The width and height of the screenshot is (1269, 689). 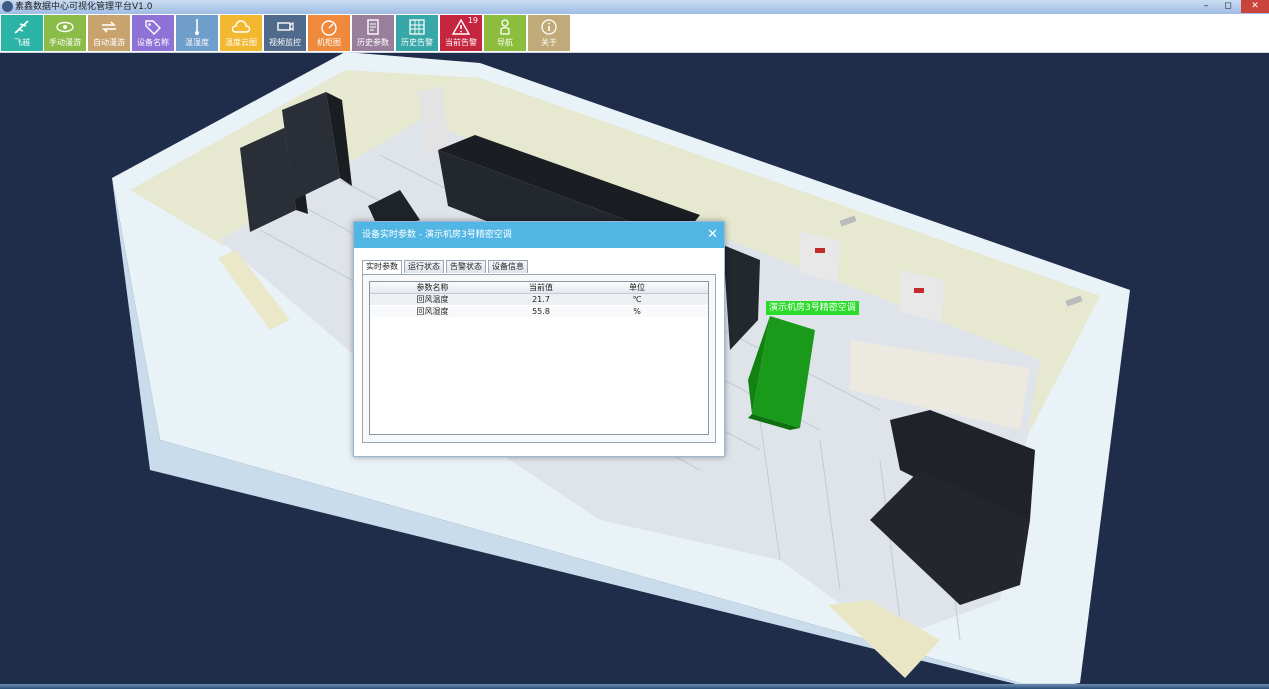 I want to click on calendar-grid-icon, so click(x=417, y=27).